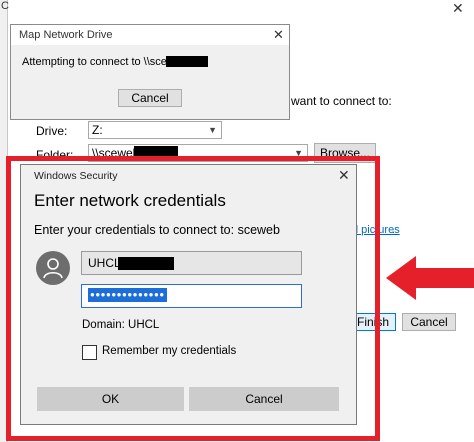 The width and height of the screenshot is (474, 442). I want to click on username-field: UHCL\, so click(191, 263).